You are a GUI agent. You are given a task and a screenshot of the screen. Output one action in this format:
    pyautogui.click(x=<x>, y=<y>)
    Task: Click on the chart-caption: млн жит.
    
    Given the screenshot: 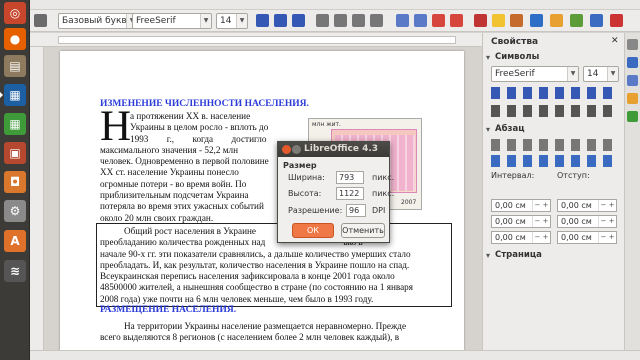 What is the action you would take?
    pyautogui.click(x=326, y=124)
    